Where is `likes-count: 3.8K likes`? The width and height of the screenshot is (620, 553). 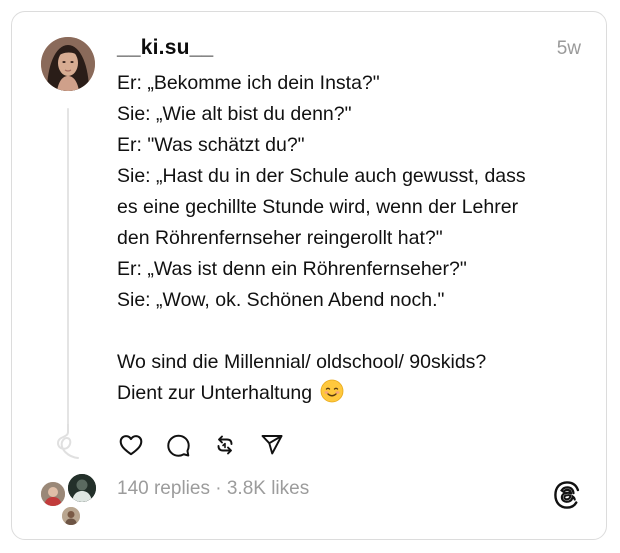
likes-count: 3.8K likes is located at coordinates (268, 488).